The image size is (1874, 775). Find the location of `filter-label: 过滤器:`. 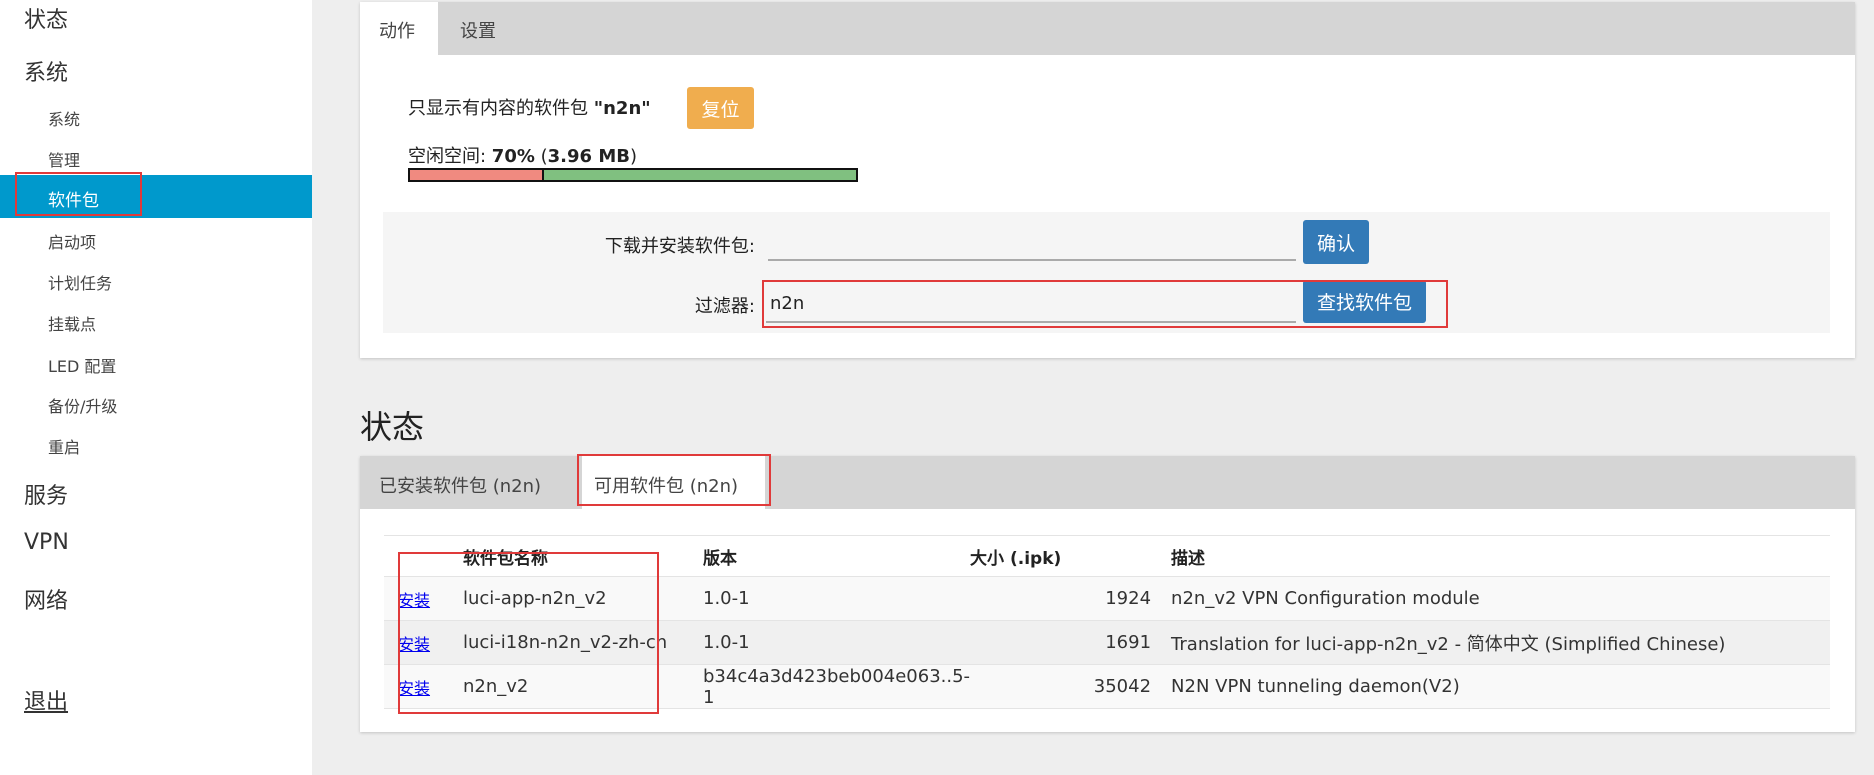

filter-label: 过滤器: is located at coordinates (724, 306).